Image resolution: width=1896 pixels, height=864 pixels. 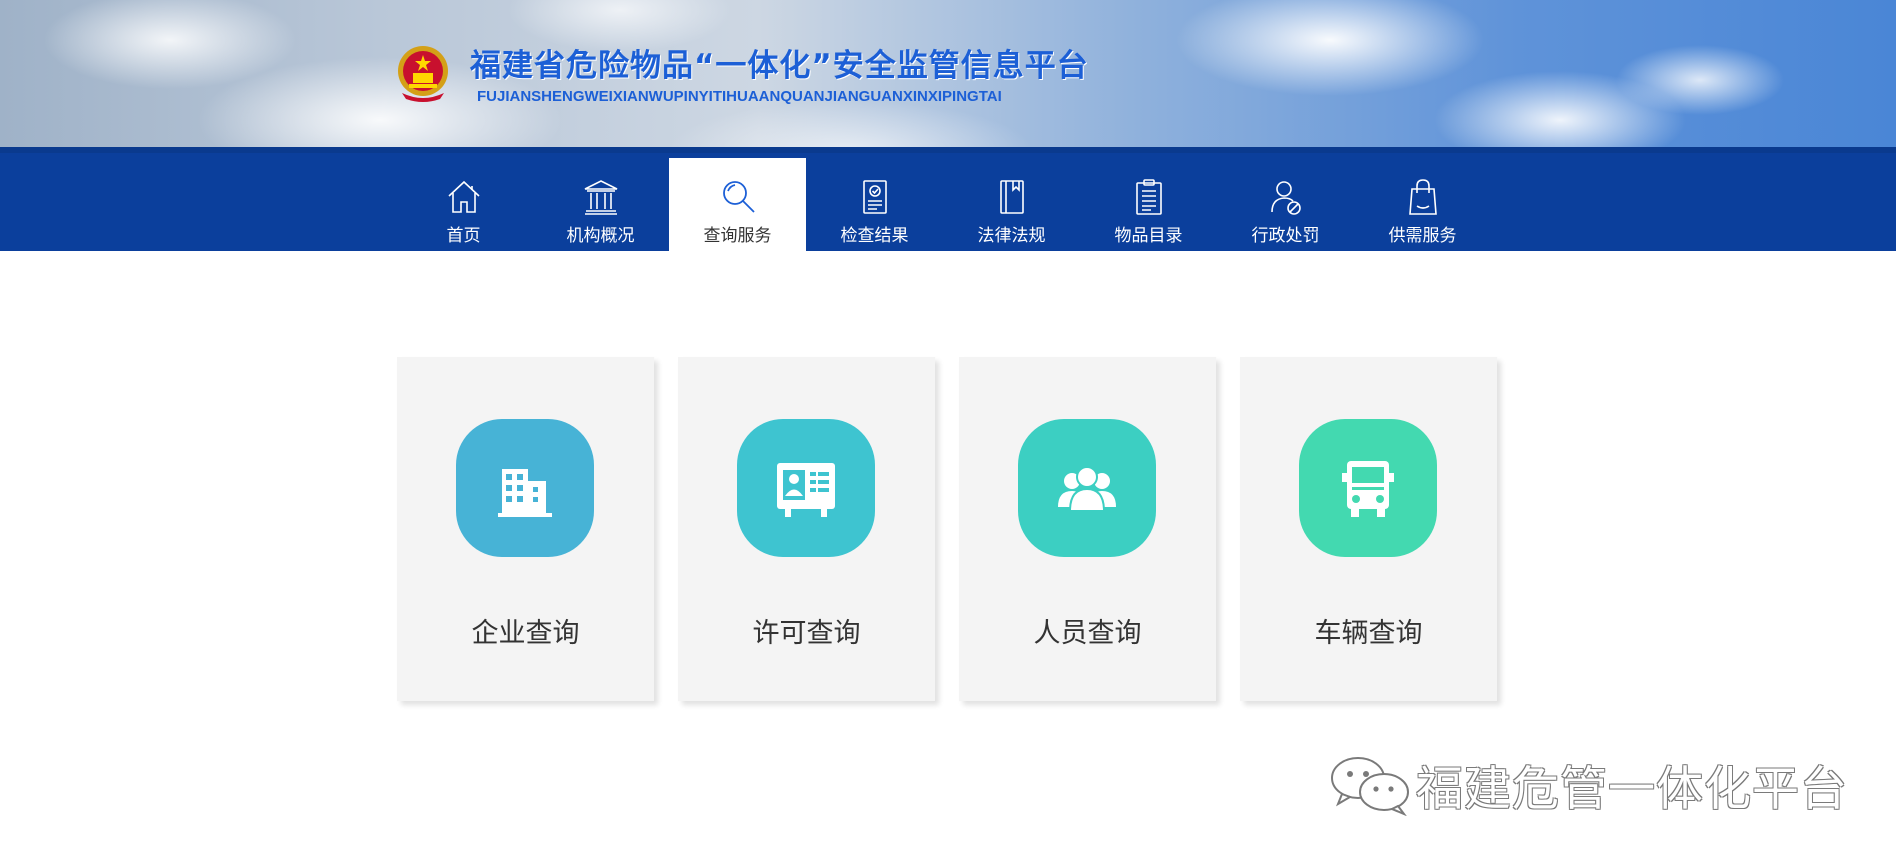 I want to click on wechat-icon, so click(x=1371, y=785).